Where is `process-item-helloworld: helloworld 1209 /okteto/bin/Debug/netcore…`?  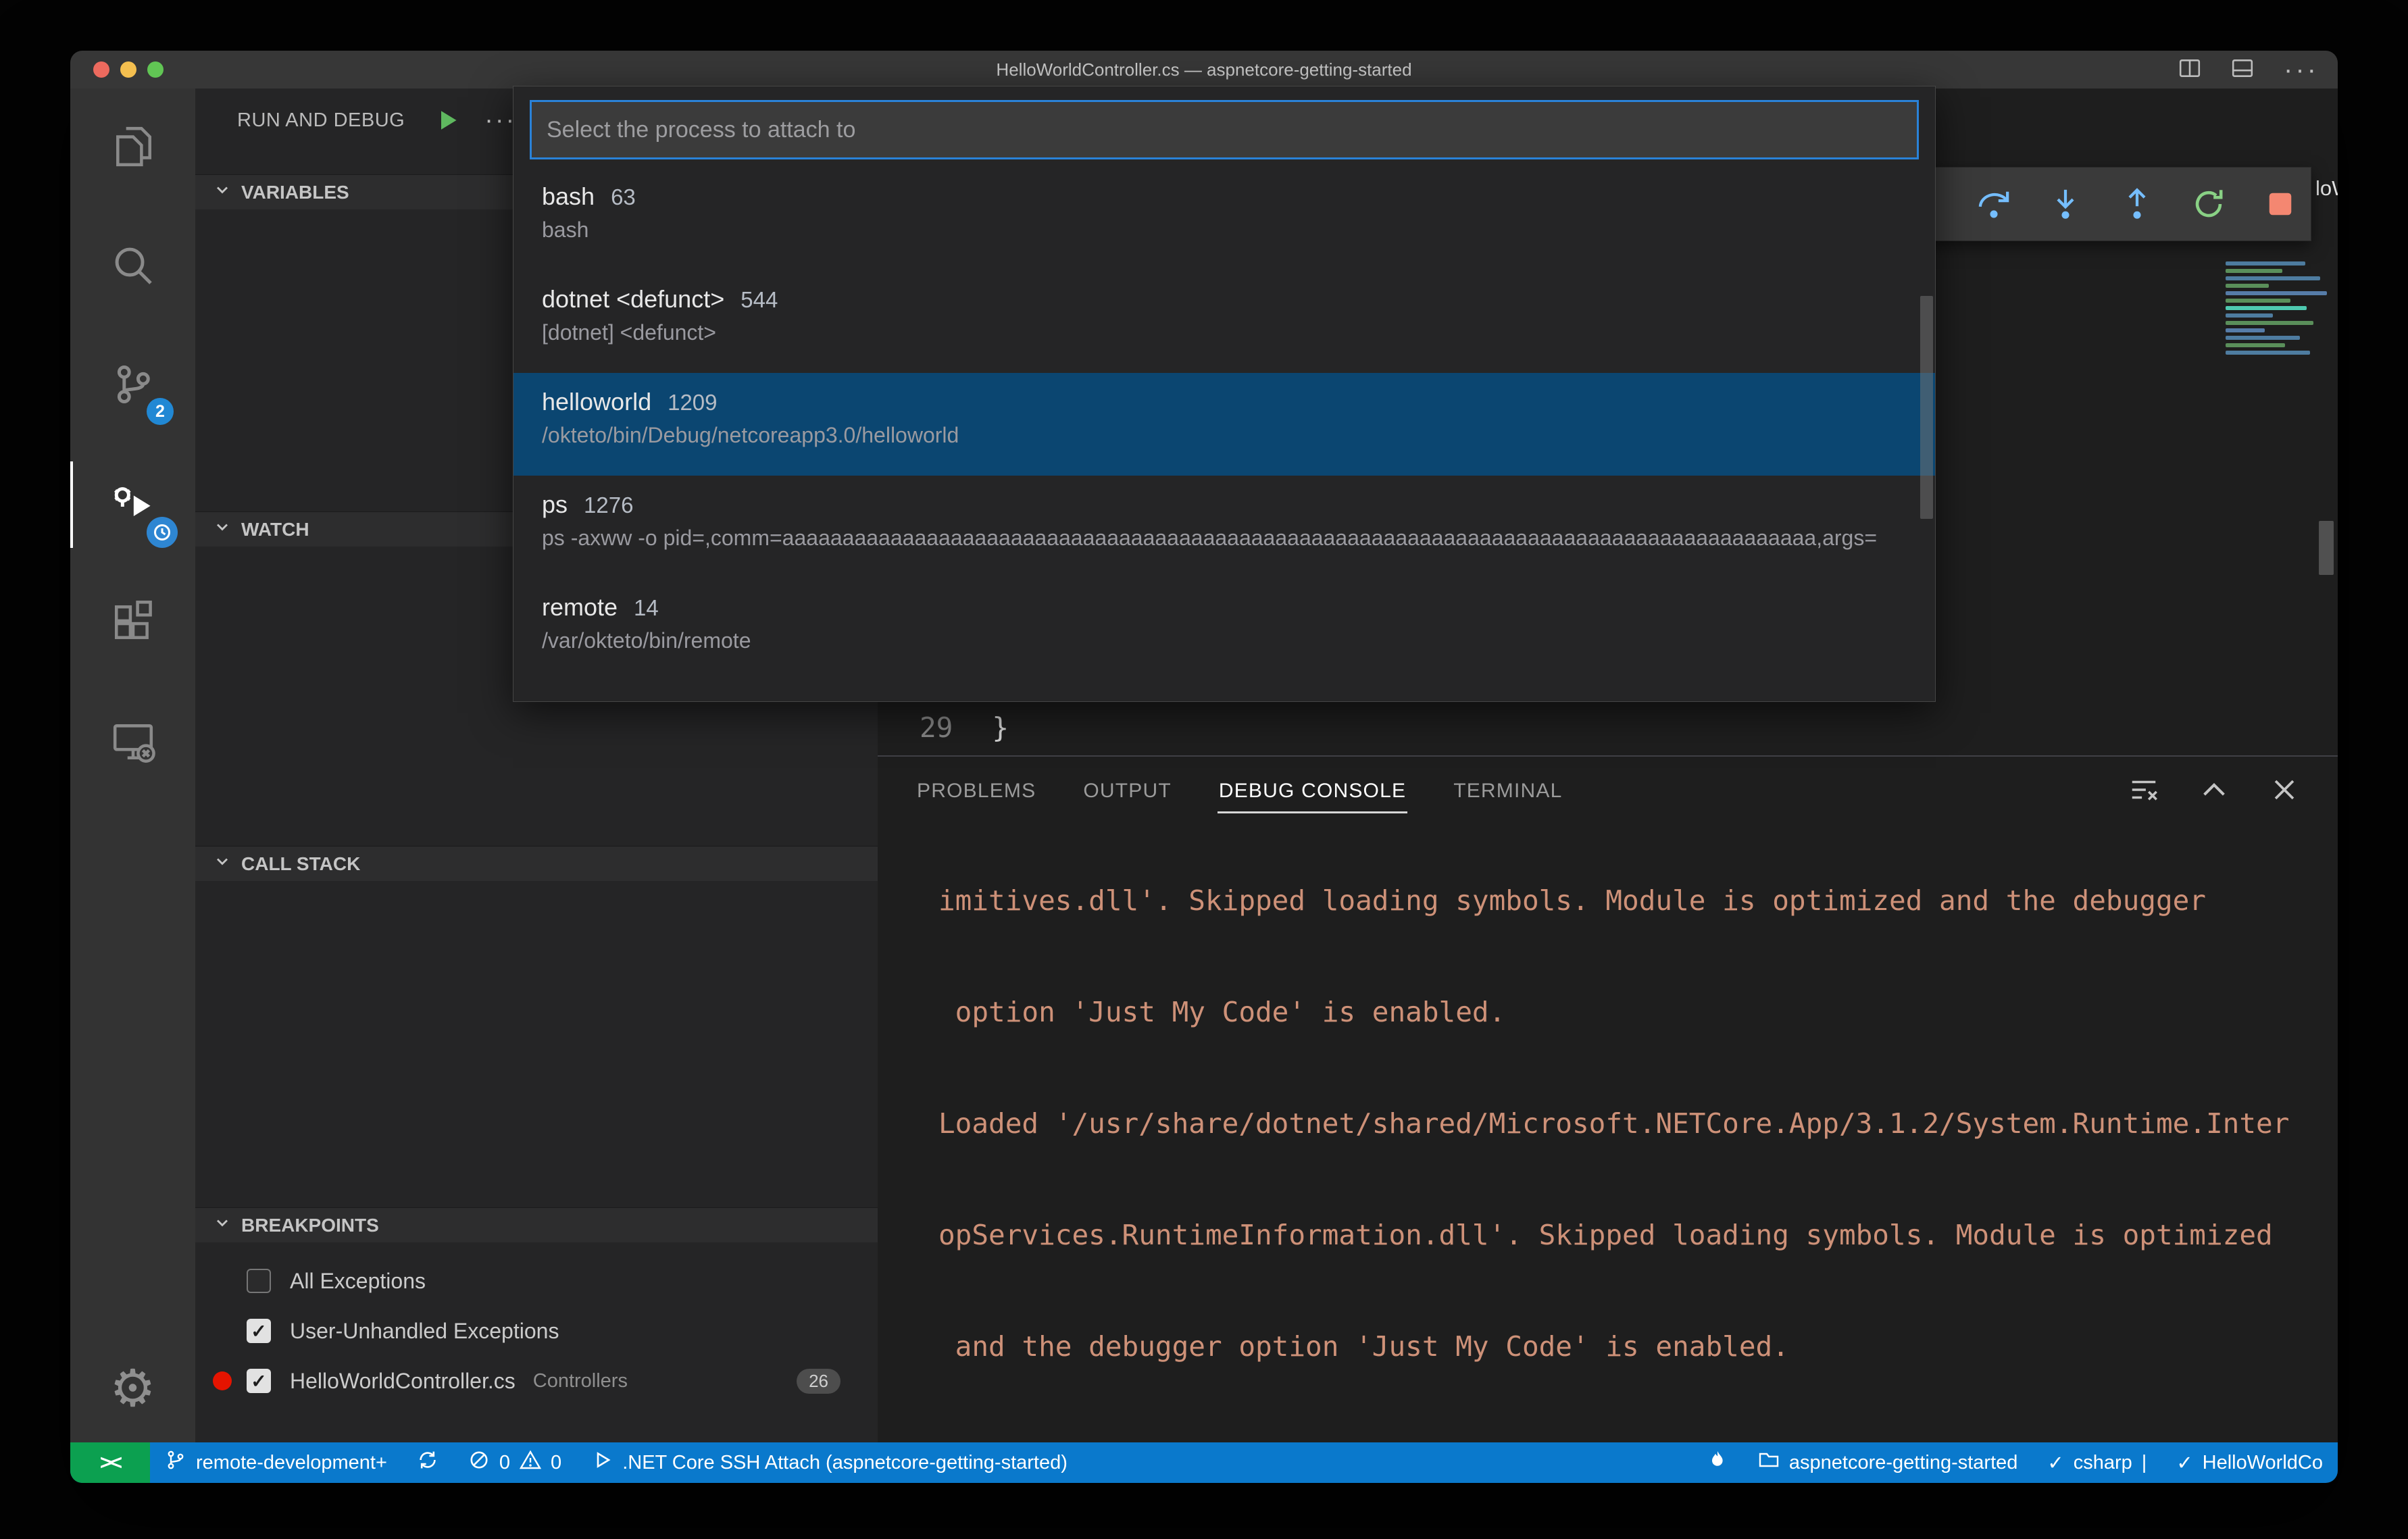 process-item-helloworld: helloworld 1209 /okteto/bin/Debug/netcore… is located at coordinates (1224, 424).